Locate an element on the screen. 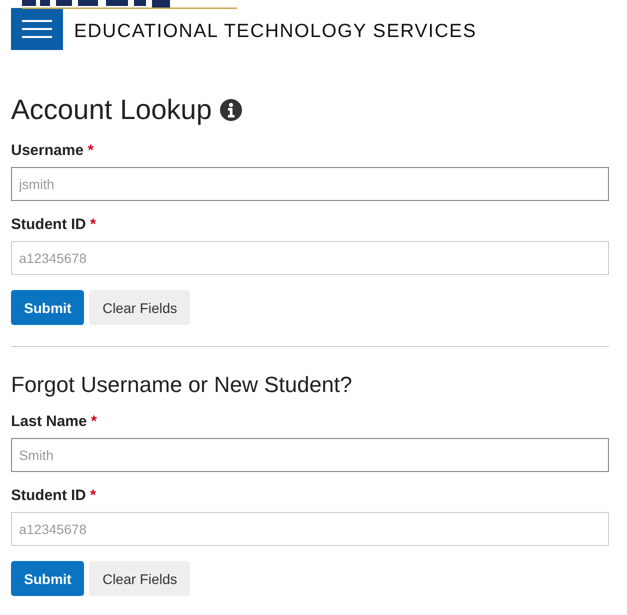 This screenshot has height=615, width=627. field-label: Last Name * is located at coordinates (54, 421).